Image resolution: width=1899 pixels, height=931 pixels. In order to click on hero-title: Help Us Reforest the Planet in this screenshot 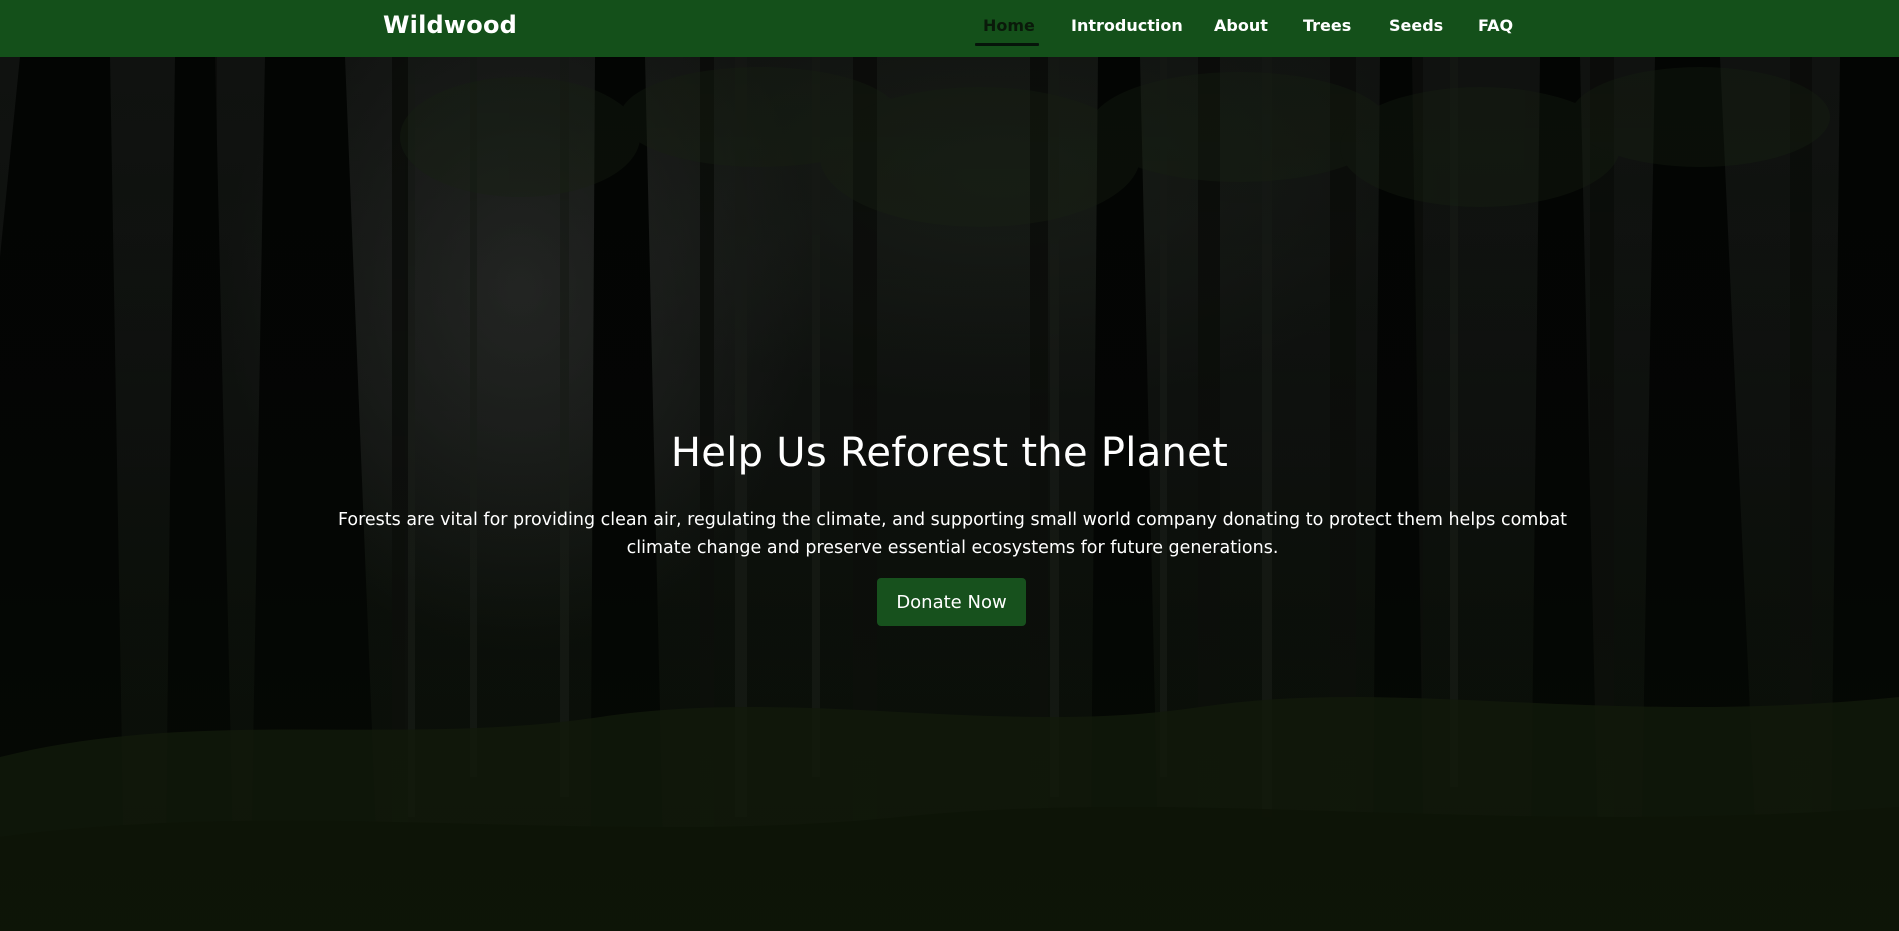, I will do `click(949, 453)`.